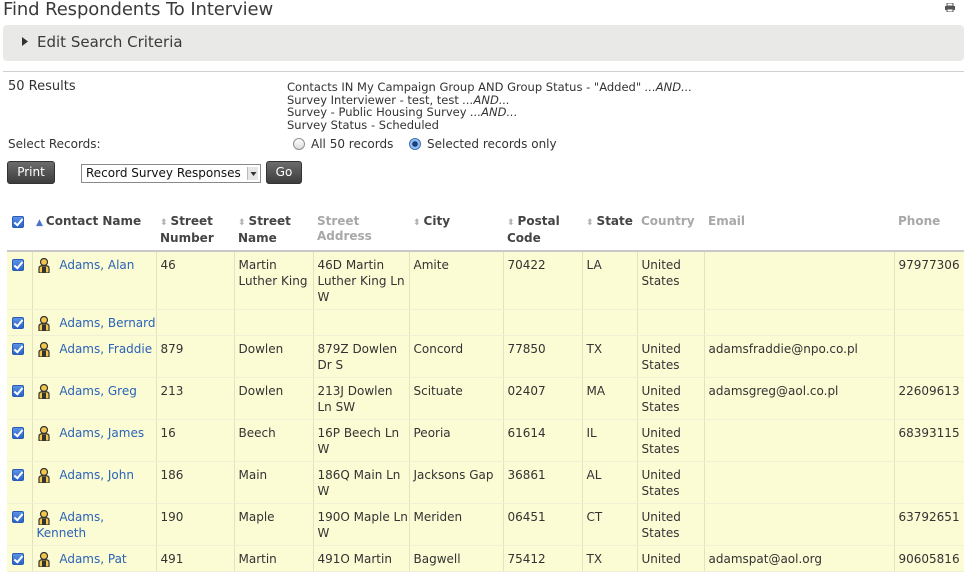  Describe the element at coordinates (25, 41) in the screenshot. I see `expand-arrow-icon` at that location.